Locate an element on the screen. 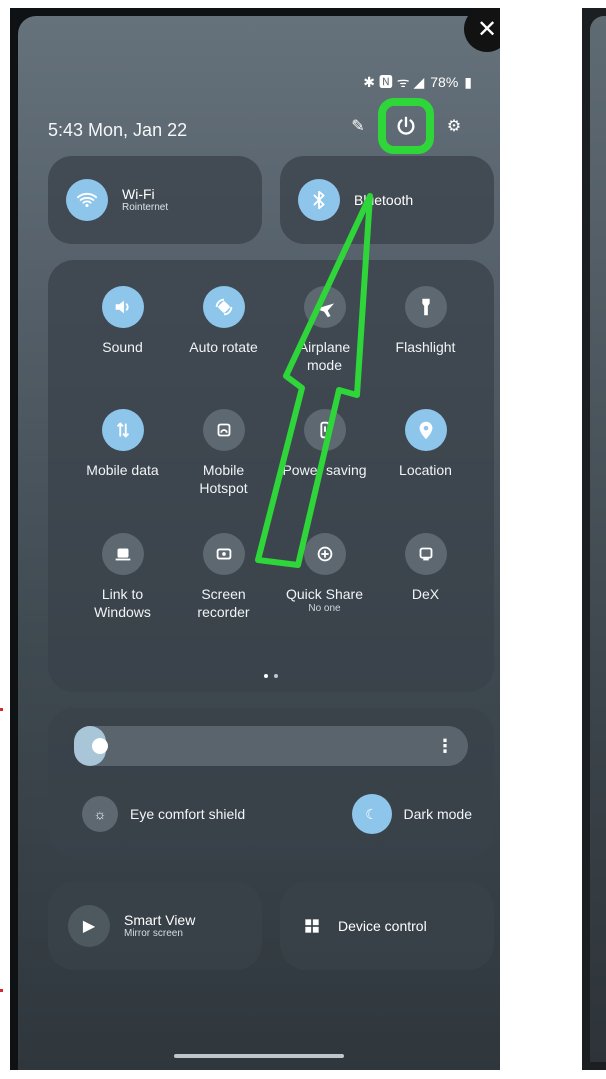  wifi-title: Wi-Fi is located at coordinates (138, 194).